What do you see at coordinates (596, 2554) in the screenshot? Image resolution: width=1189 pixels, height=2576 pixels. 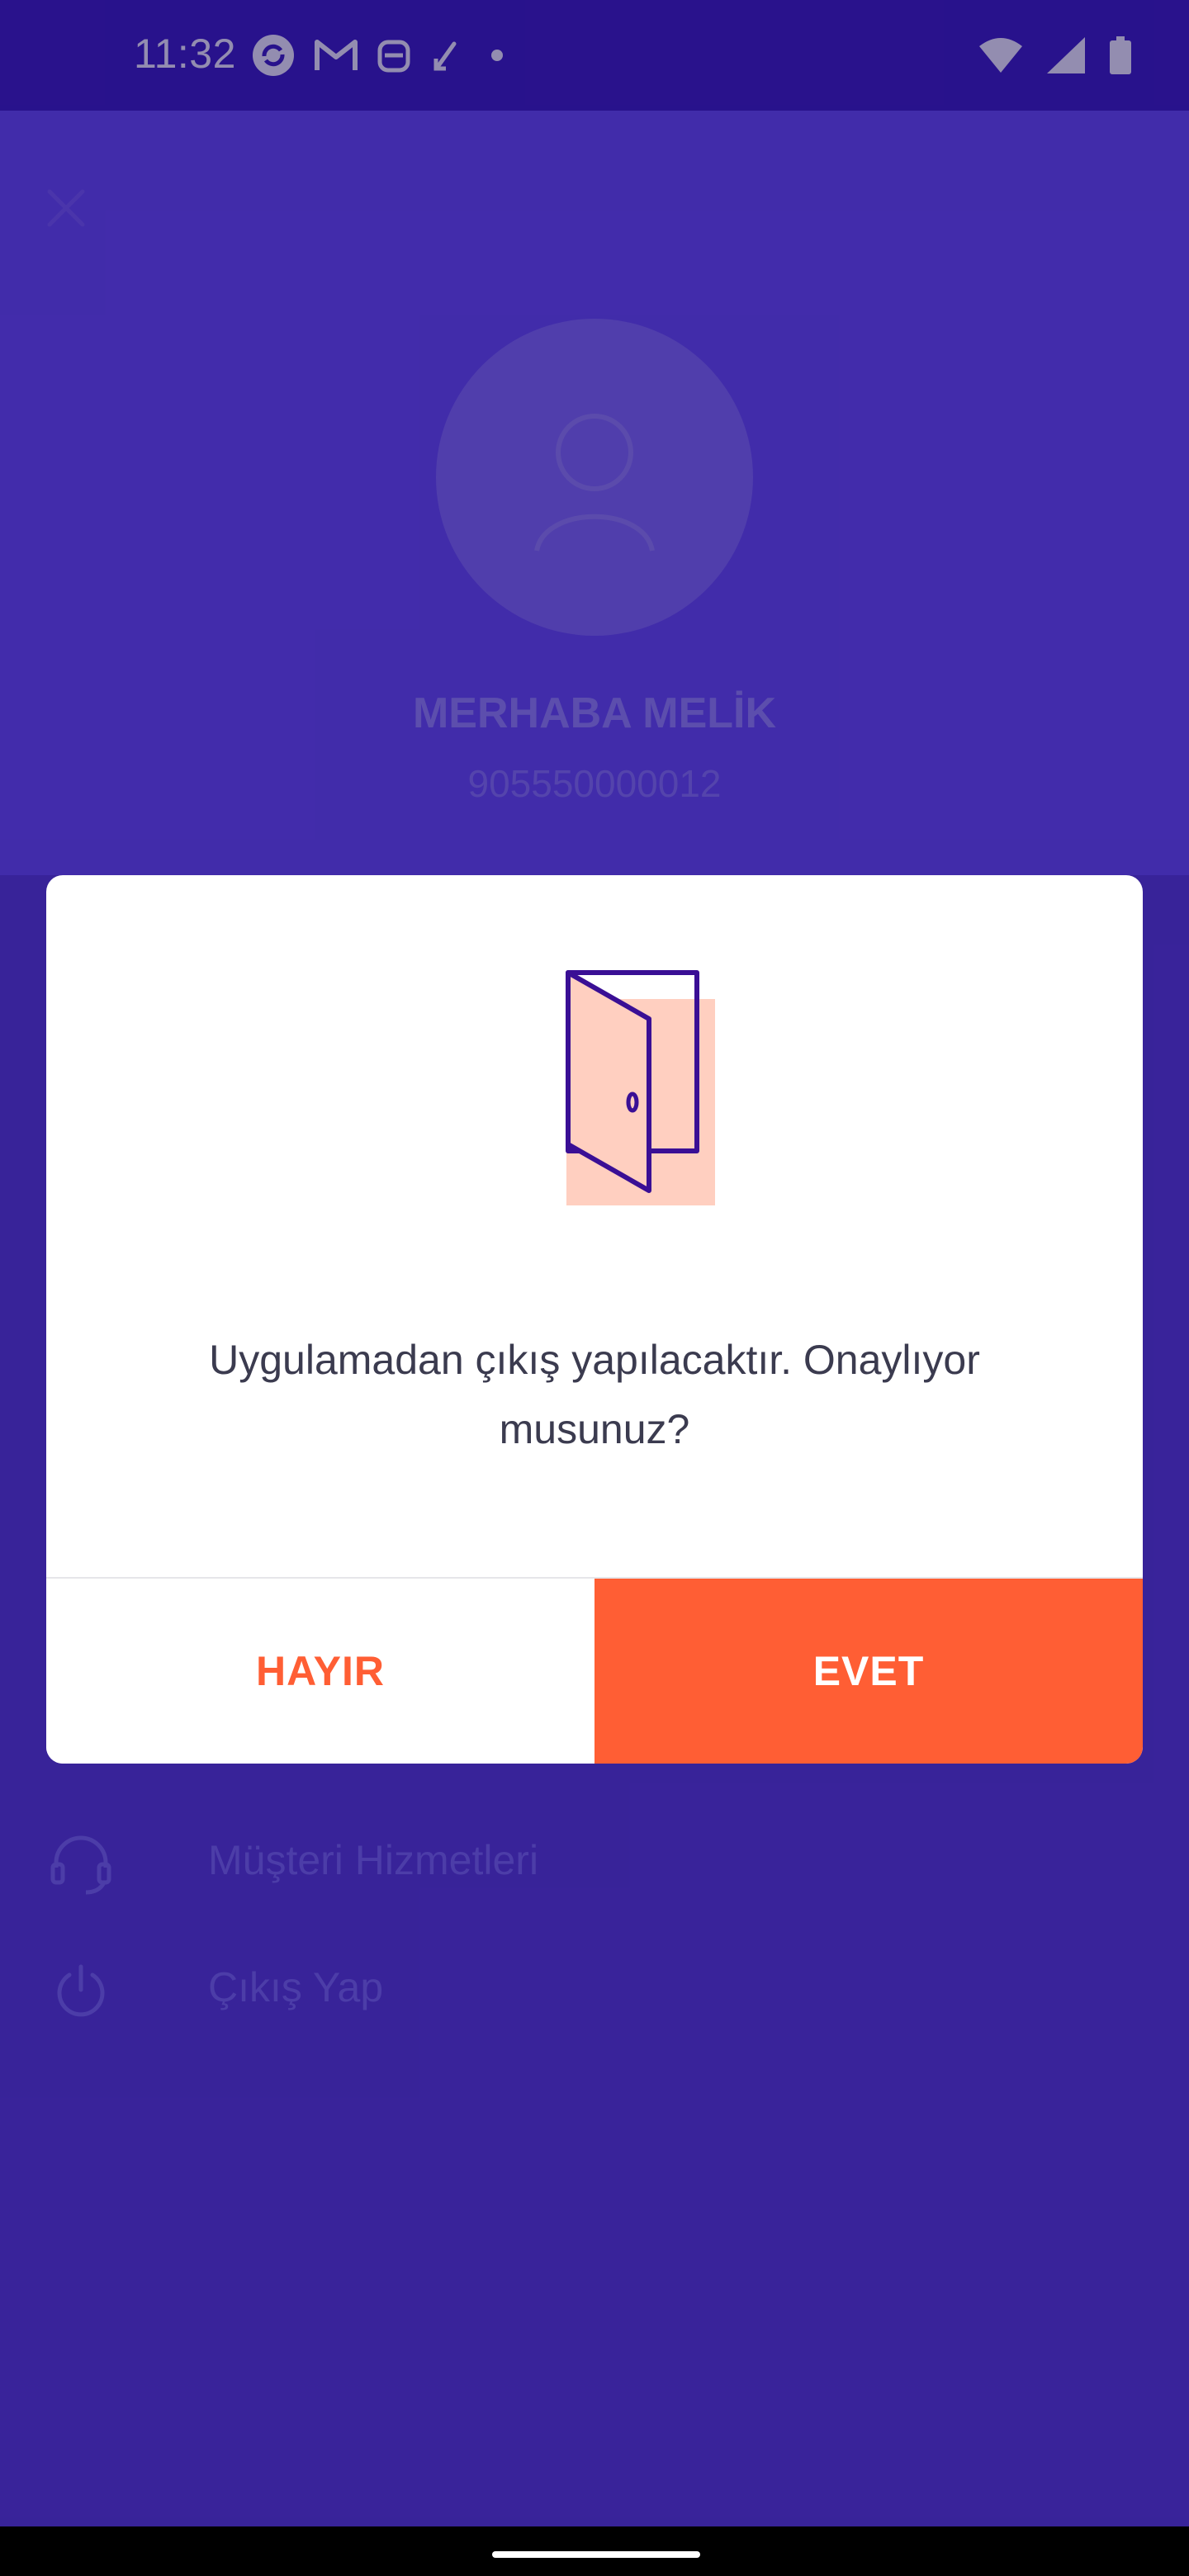 I see `home-gesture-handle` at bounding box center [596, 2554].